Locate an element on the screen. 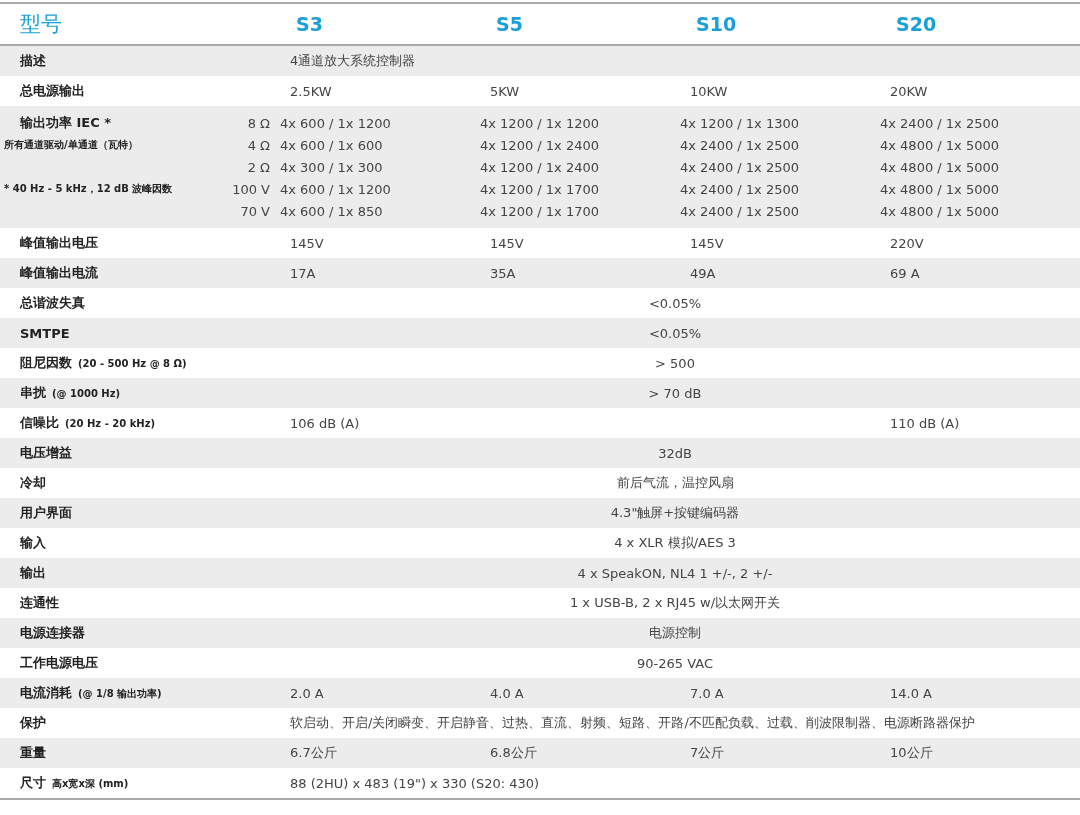 This screenshot has height=815, width=1080. spec-value: 4x 600 / 1x 850 is located at coordinates (331, 211).